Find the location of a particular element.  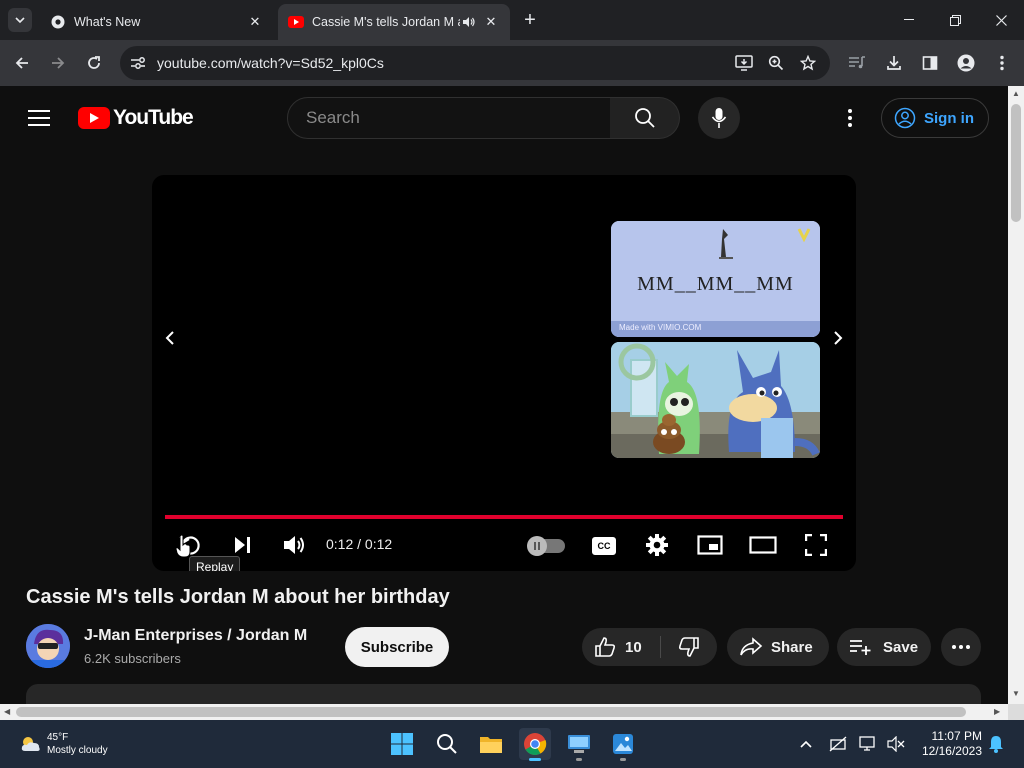

monitor-icon is located at coordinates (867, 743).